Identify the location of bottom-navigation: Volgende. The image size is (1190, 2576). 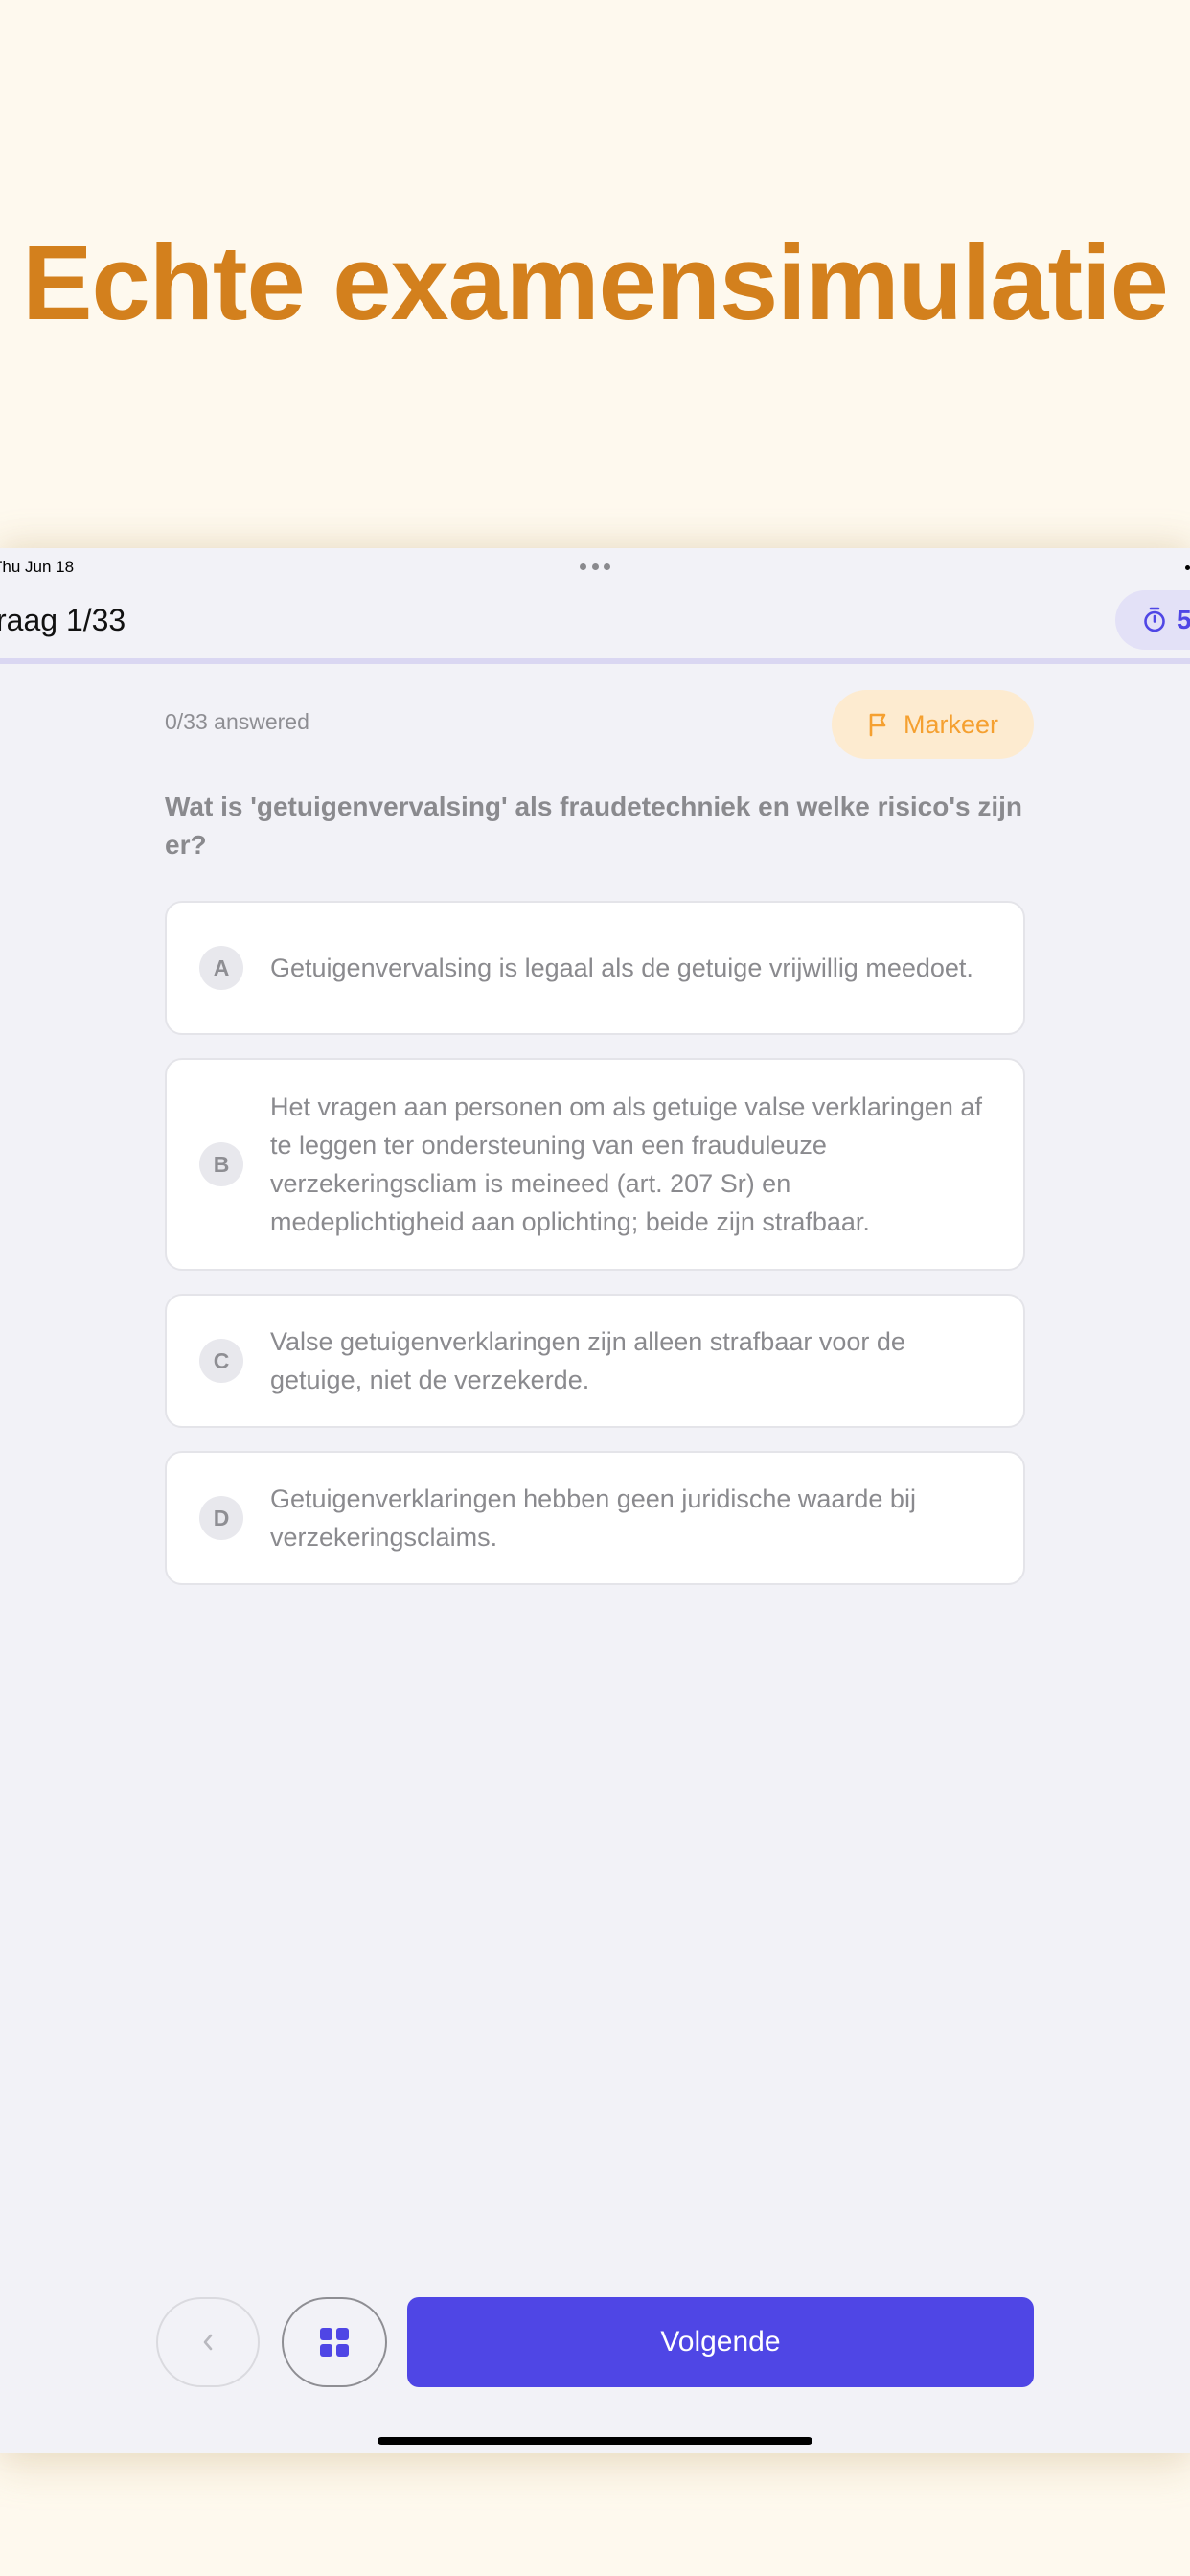
(595, 2345).